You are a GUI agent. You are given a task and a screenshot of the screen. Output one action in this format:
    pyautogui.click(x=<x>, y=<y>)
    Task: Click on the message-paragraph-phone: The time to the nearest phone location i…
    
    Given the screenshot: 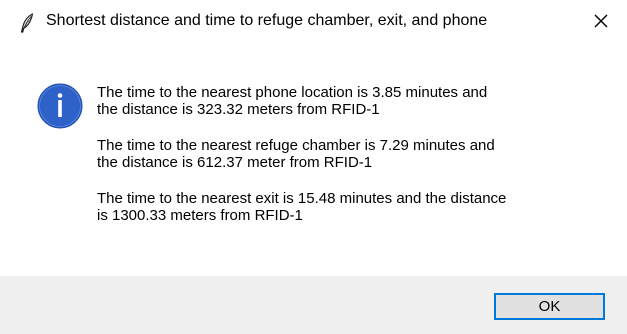 What is the action you would take?
    pyautogui.click(x=347, y=101)
    